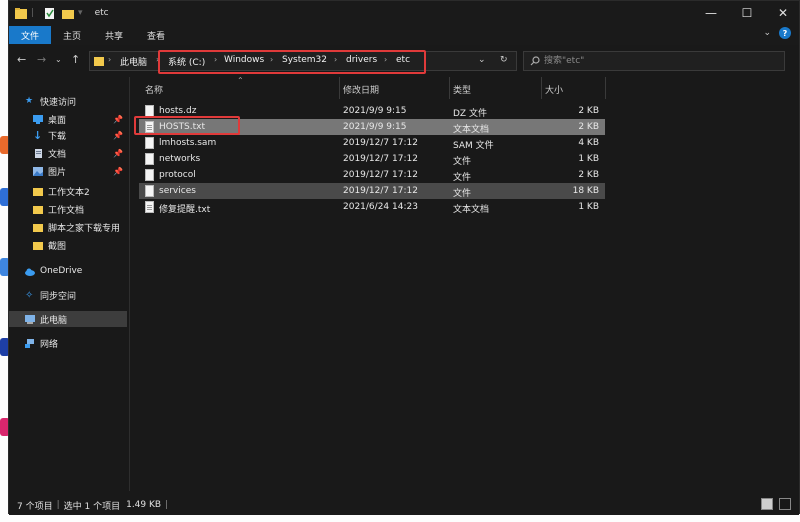 Image resolution: width=800 pixels, height=522 pixels. Describe the element at coordinates (68, 171) in the screenshot. I see `sidebar-item-pictures: 图片 📌` at that location.